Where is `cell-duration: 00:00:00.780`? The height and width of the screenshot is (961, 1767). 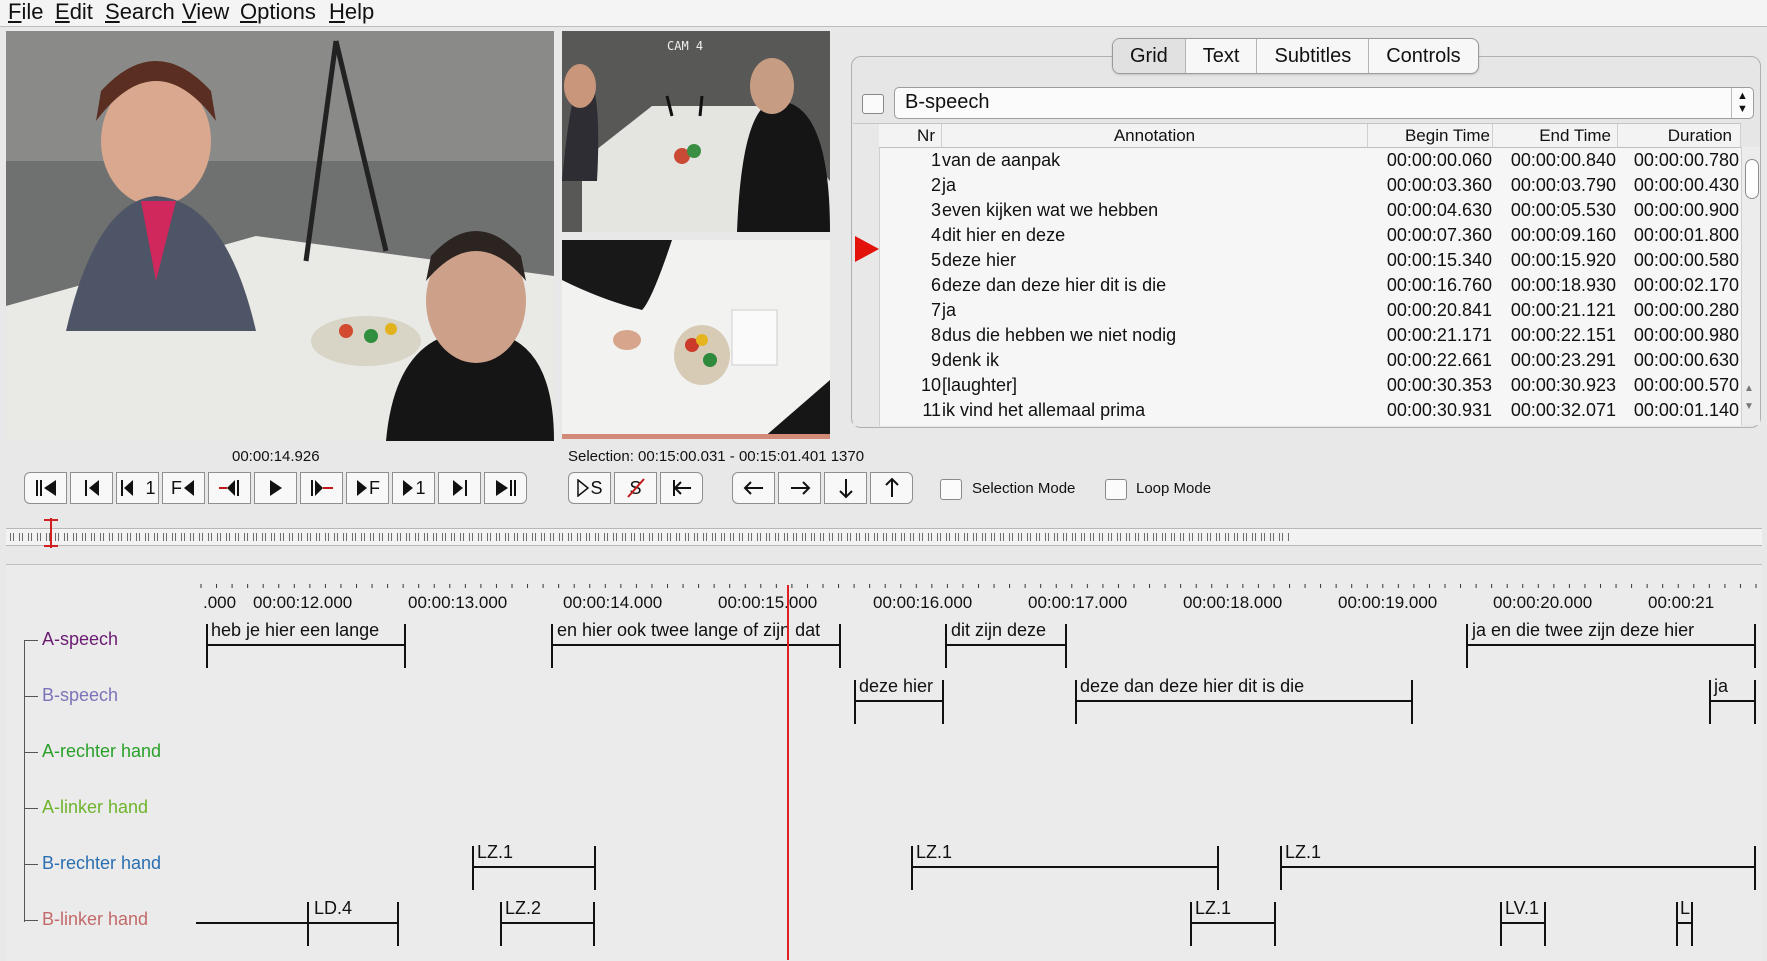 cell-duration: 00:00:00.780 is located at coordinates (1686, 160).